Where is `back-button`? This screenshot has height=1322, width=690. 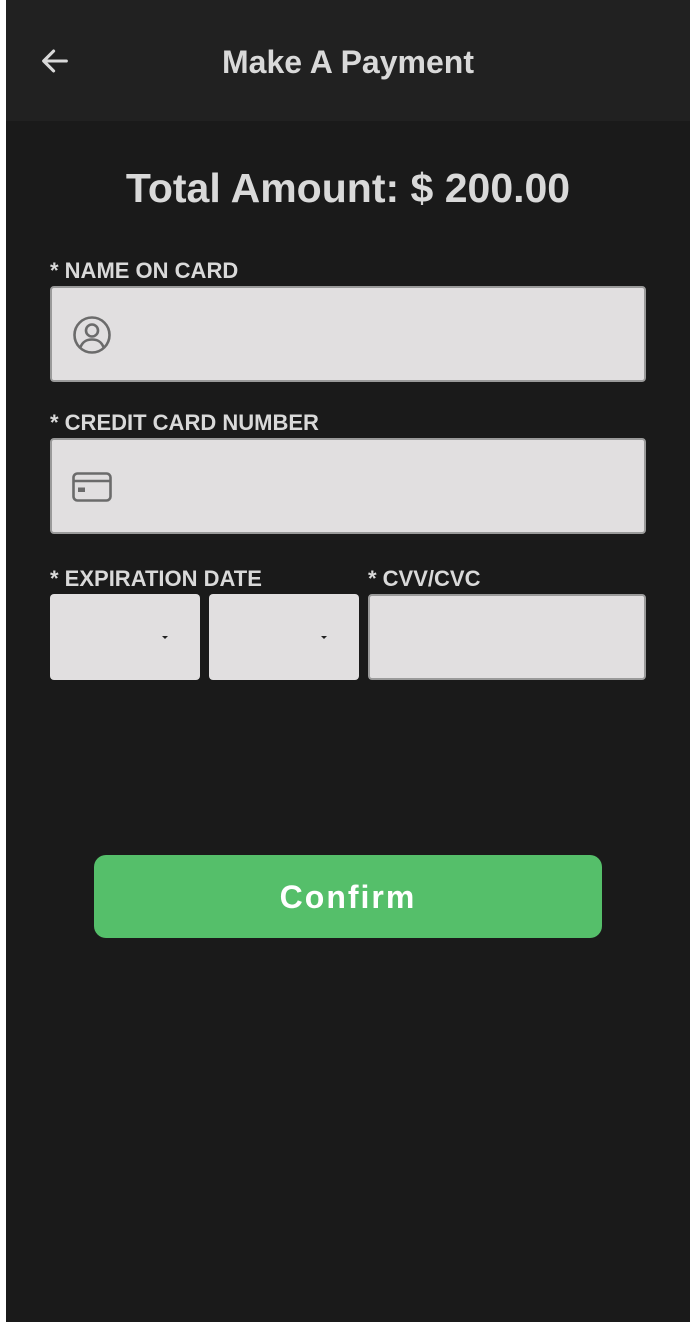
back-button is located at coordinates (55, 61).